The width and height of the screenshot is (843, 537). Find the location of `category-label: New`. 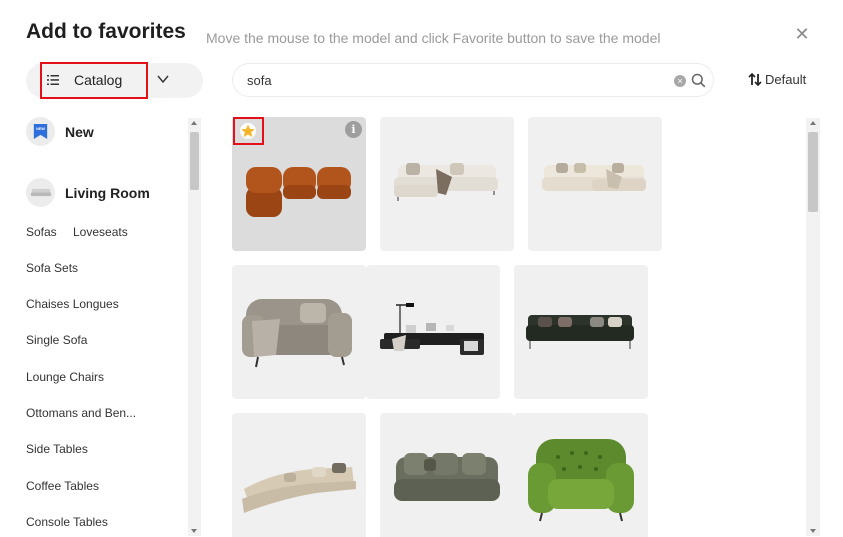

category-label: New is located at coordinates (79, 131).